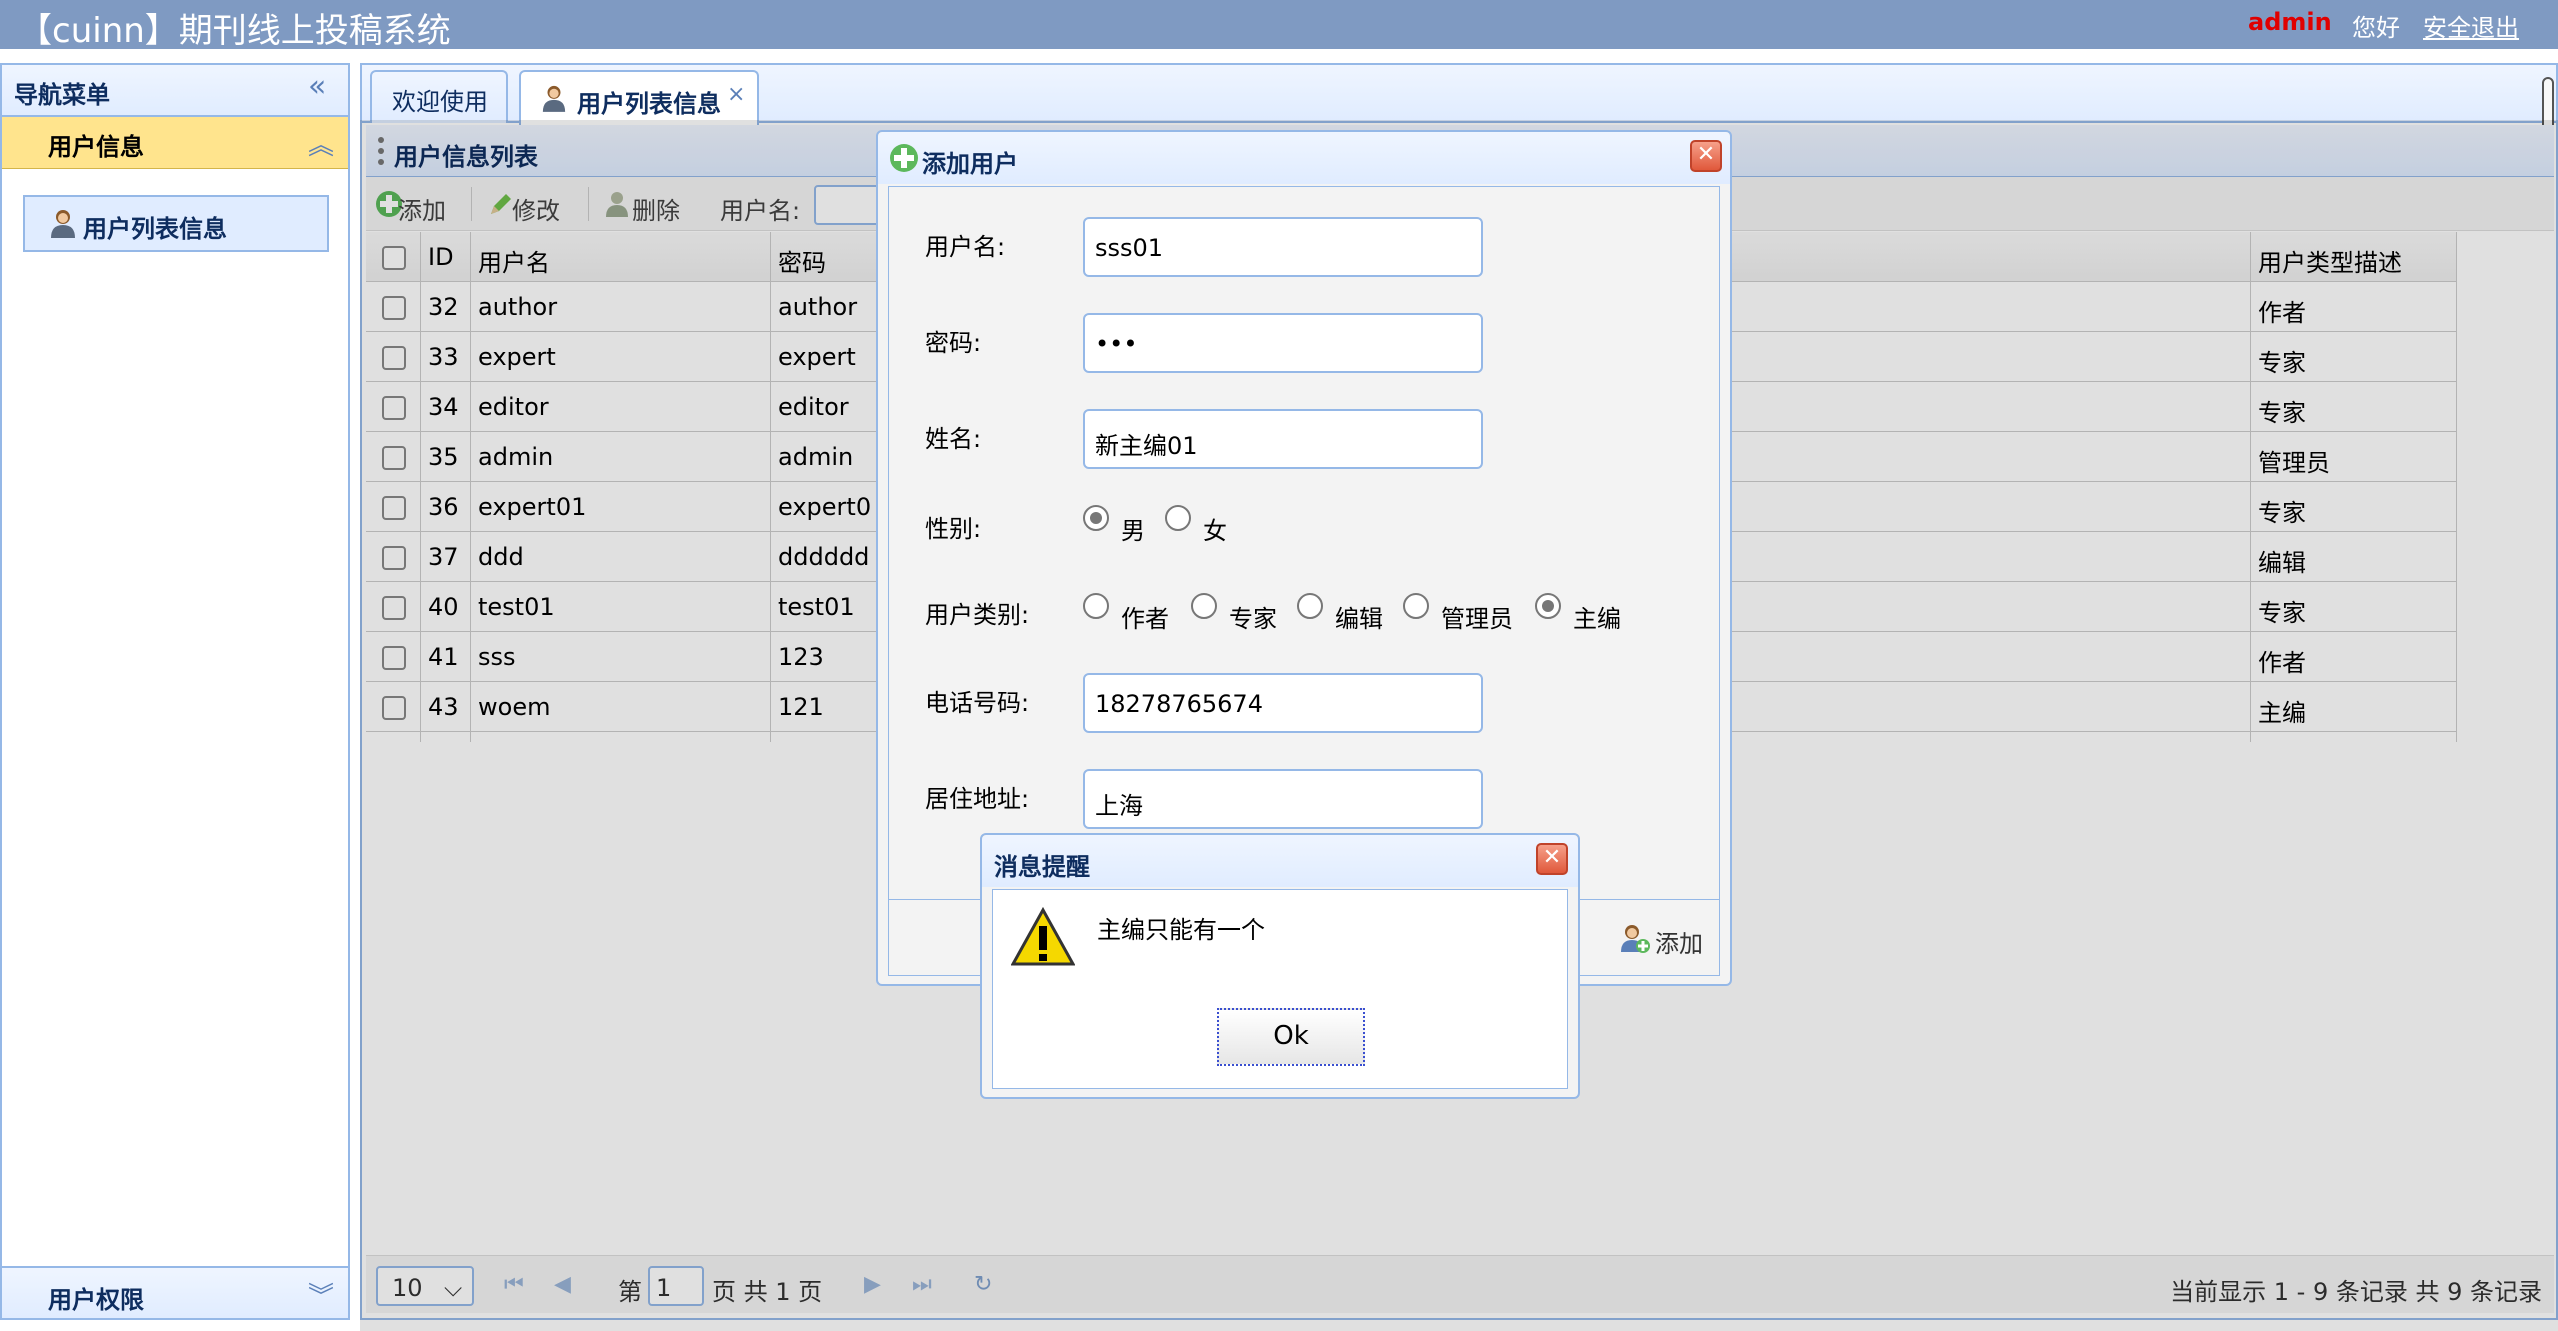  What do you see at coordinates (977, 799) in the screenshot?
I see `address-label: 居住地址:` at bounding box center [977, 799].